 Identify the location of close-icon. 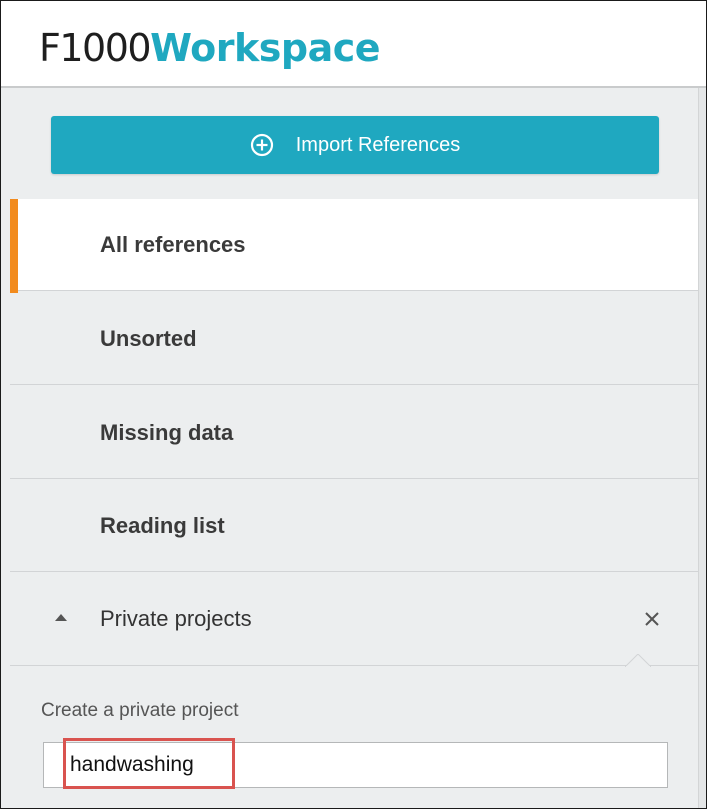
(652, 619).